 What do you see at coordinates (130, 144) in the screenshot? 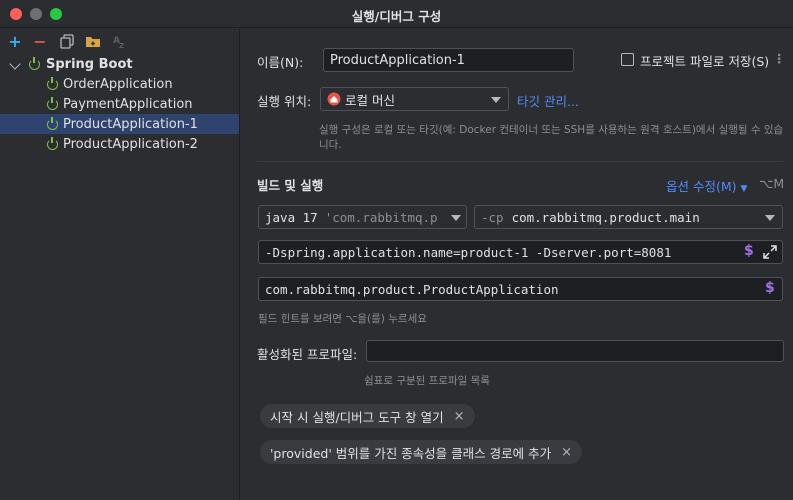
I see `tree-item-label: ProductApplication-2` at bounding box center [130, 144].